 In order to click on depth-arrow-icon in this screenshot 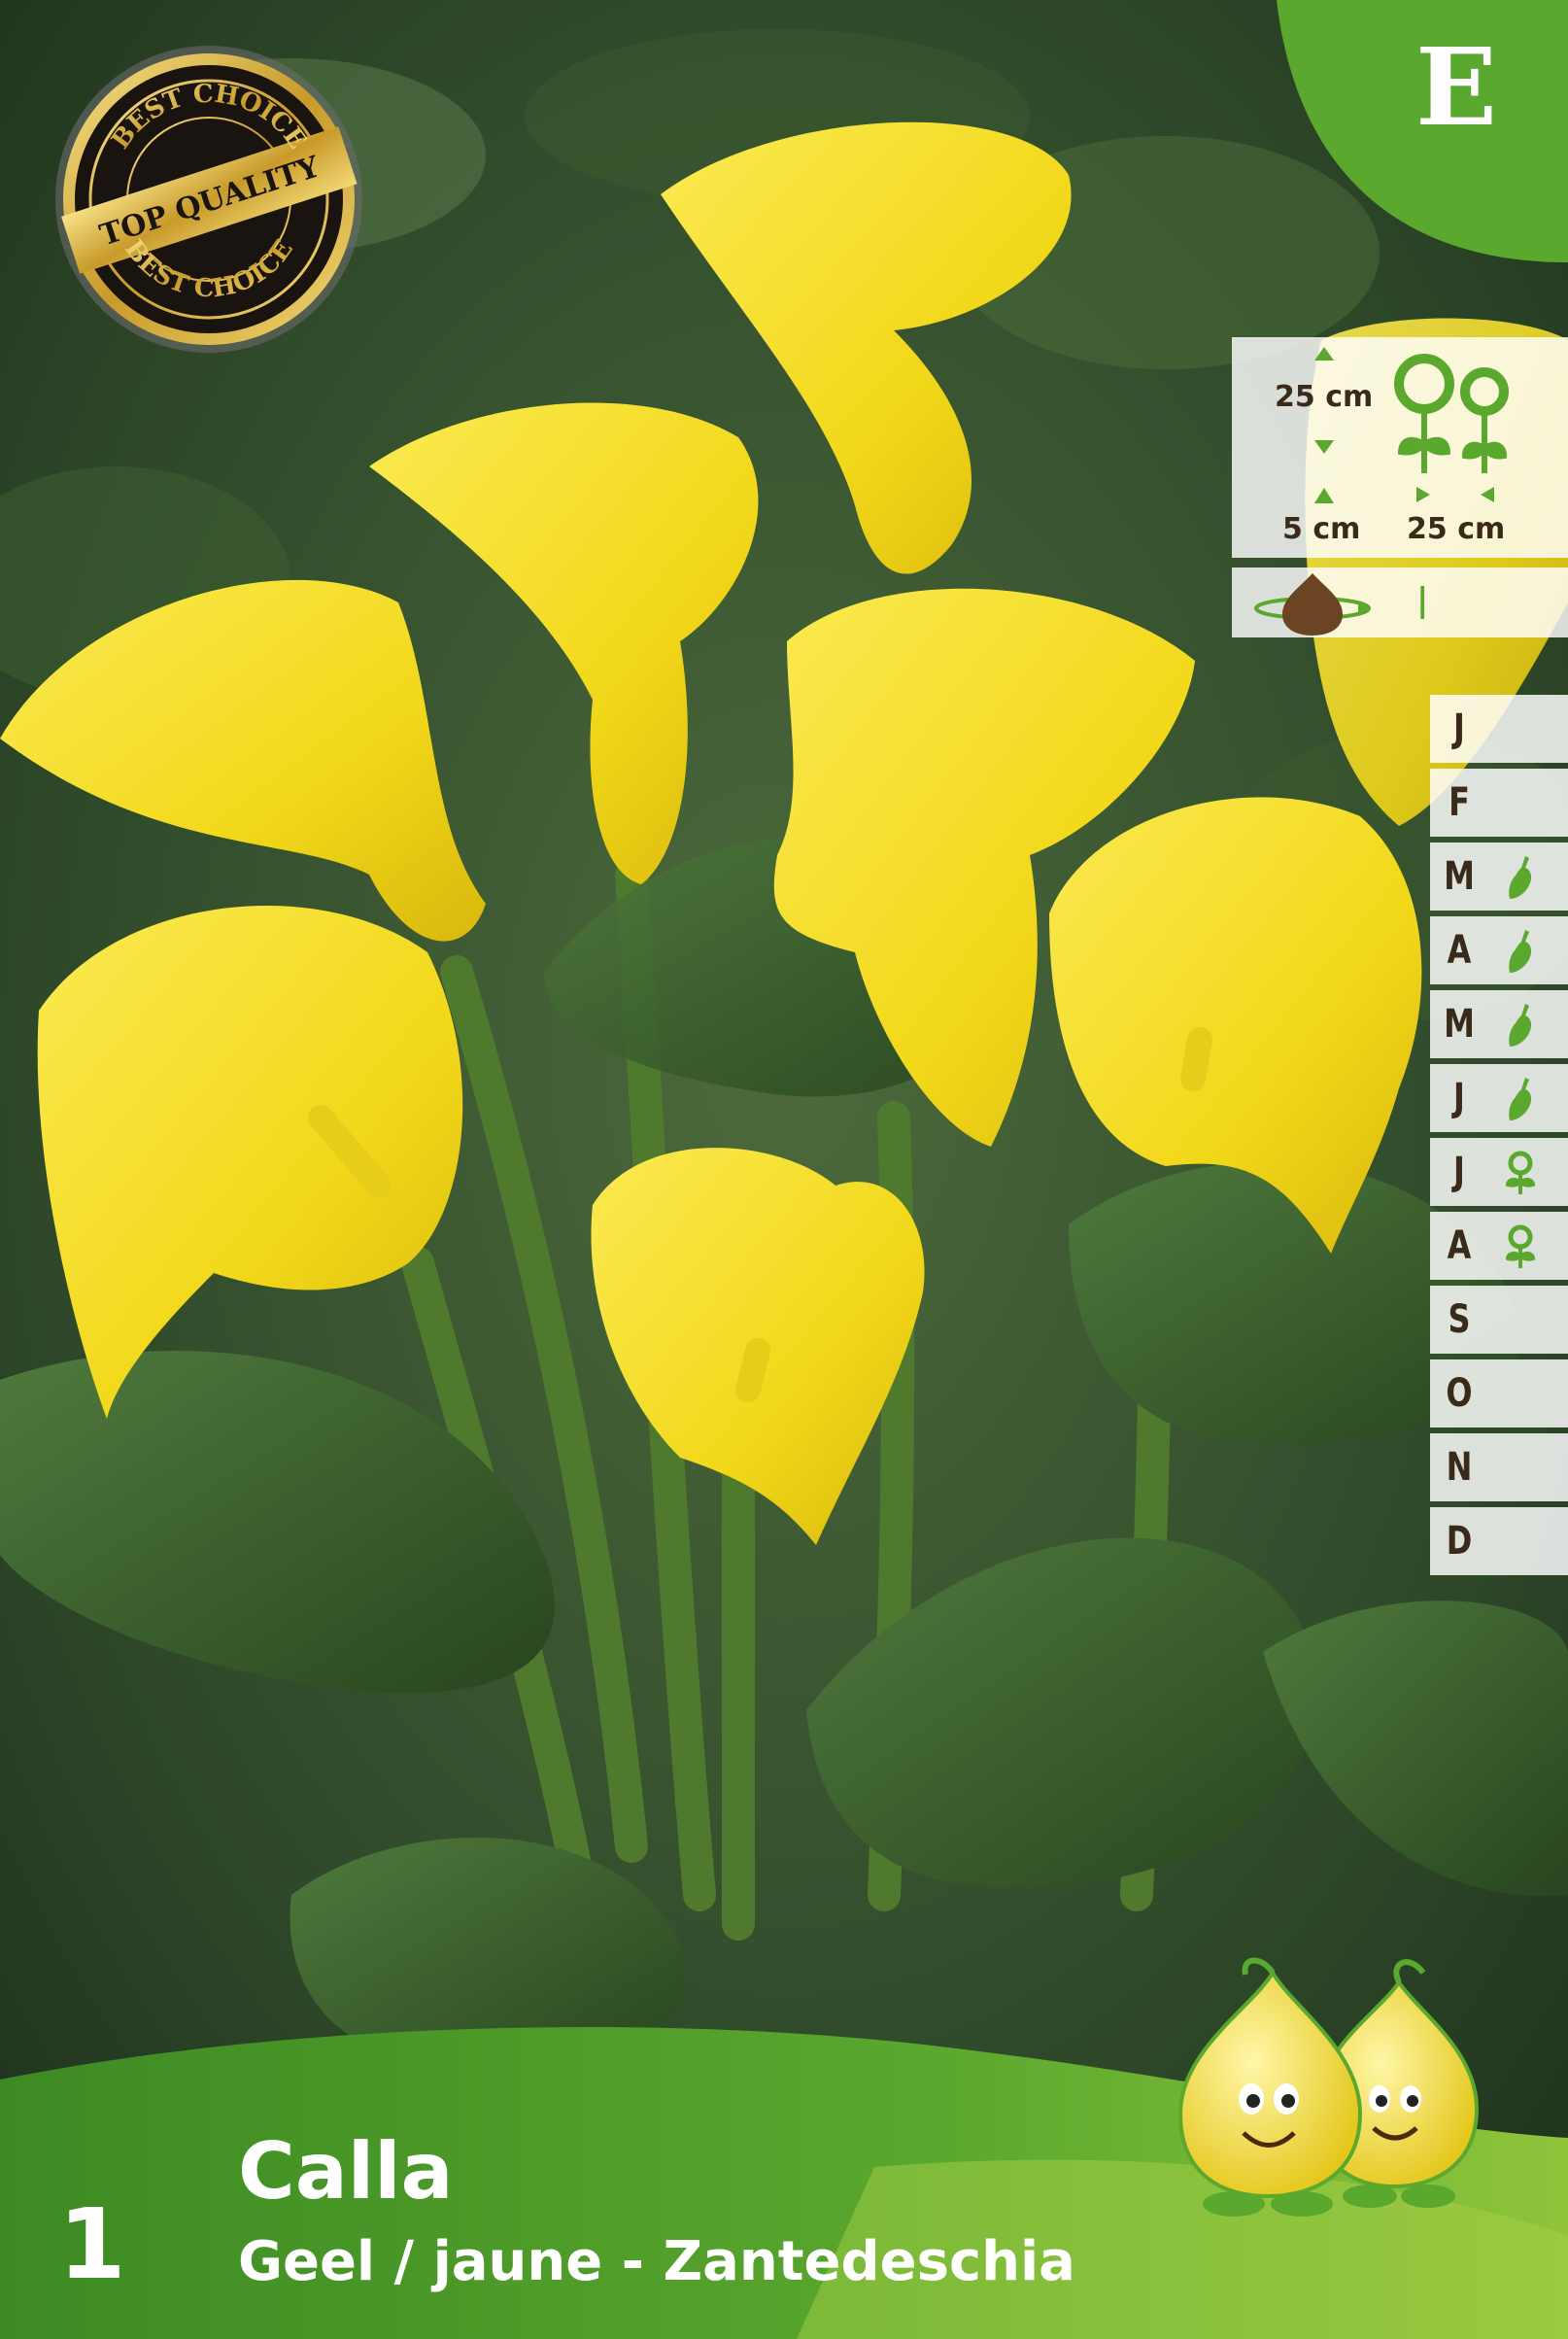, I will do `click(1324, 495)`.